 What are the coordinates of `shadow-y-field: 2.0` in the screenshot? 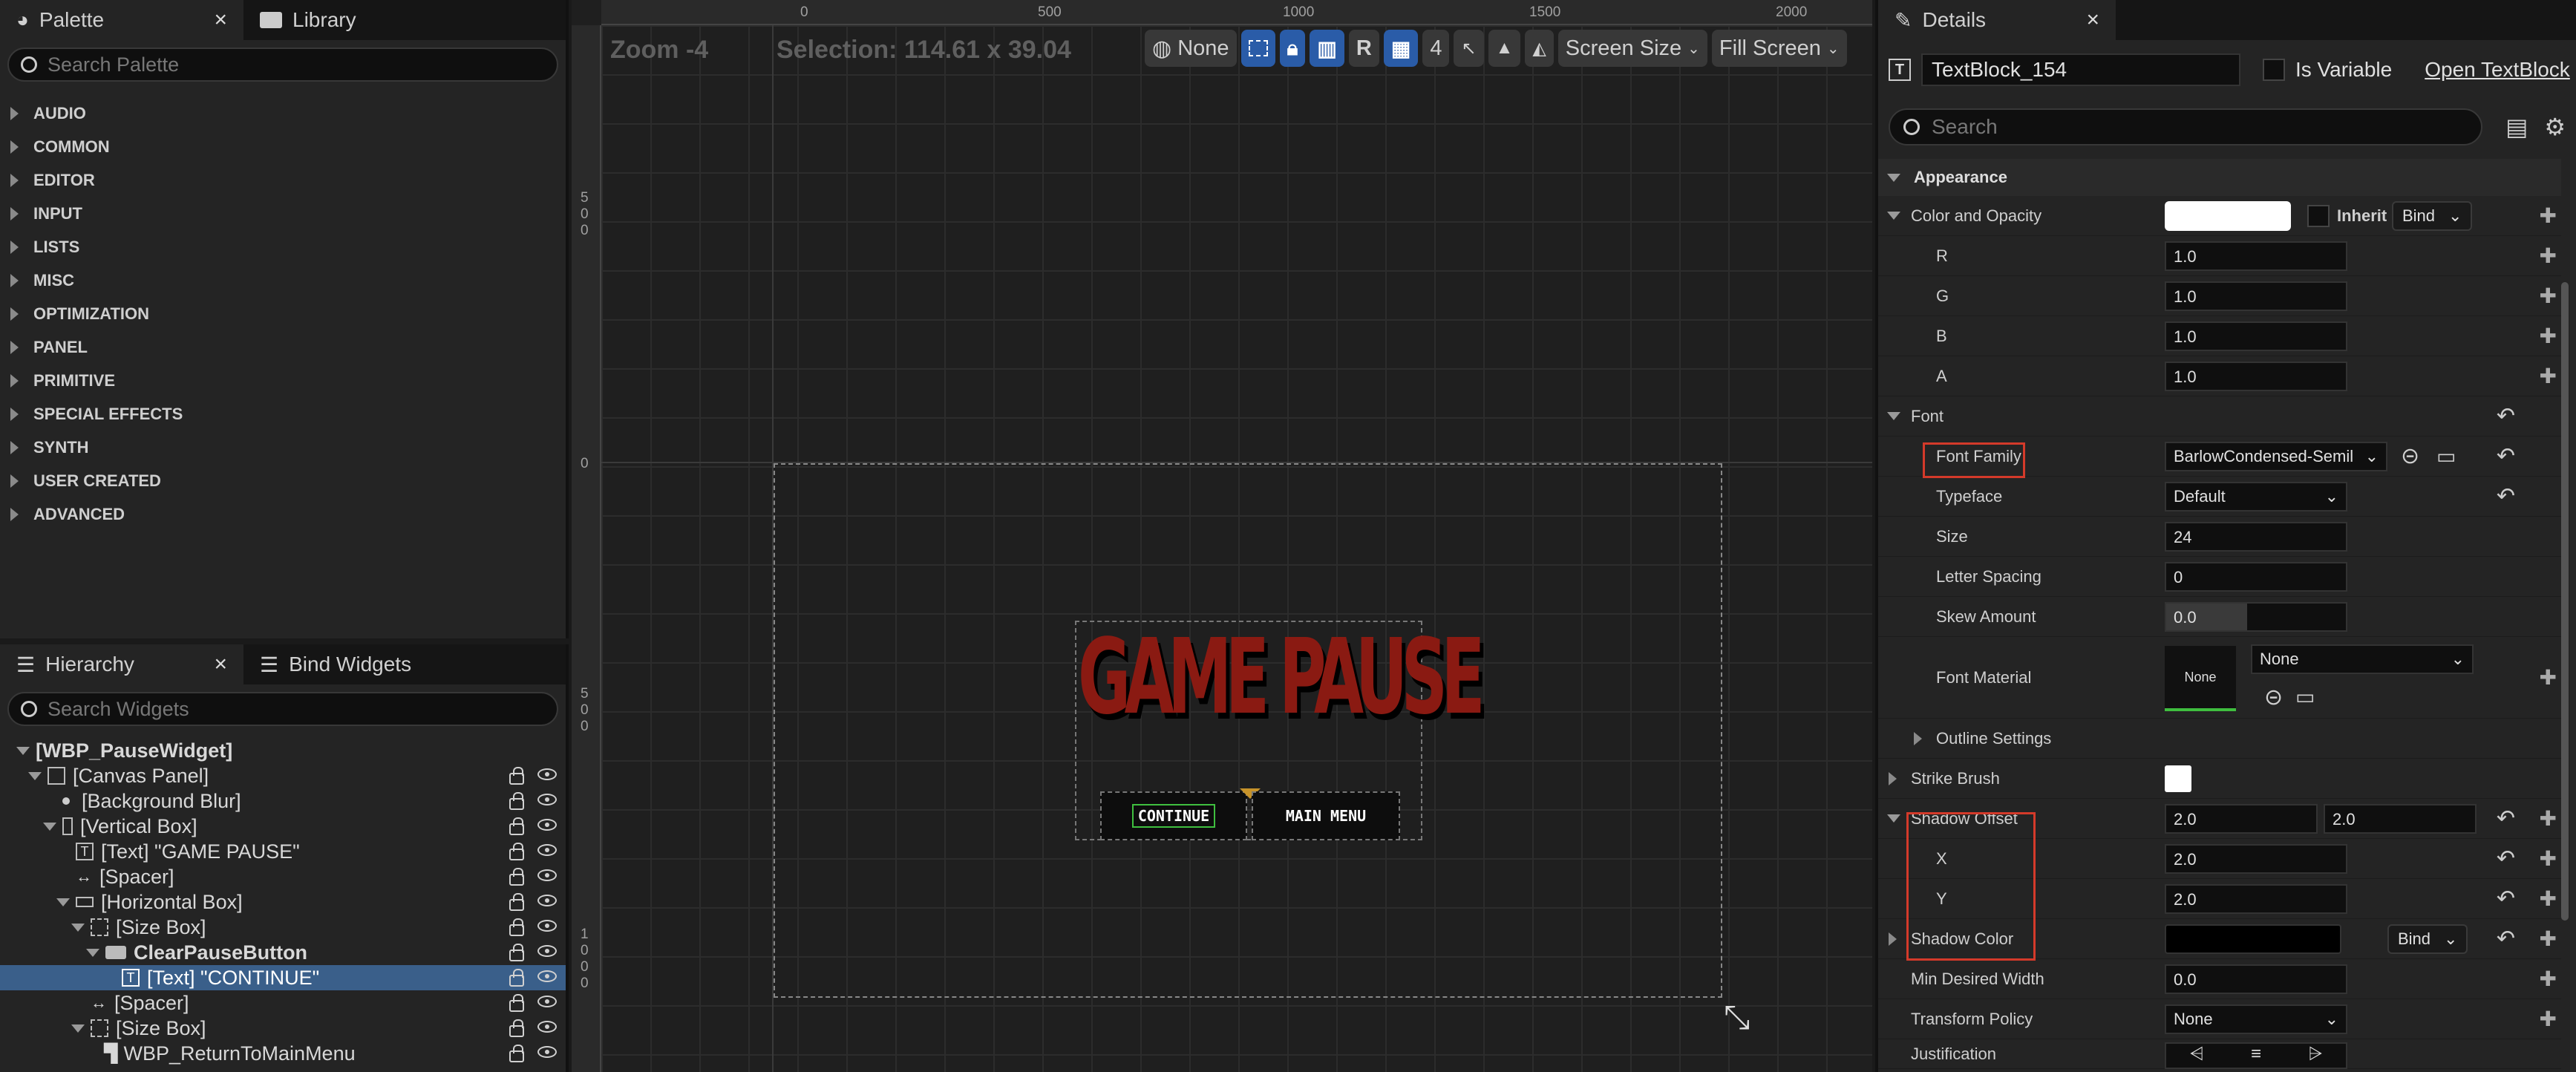 It's located at (2256, 898).